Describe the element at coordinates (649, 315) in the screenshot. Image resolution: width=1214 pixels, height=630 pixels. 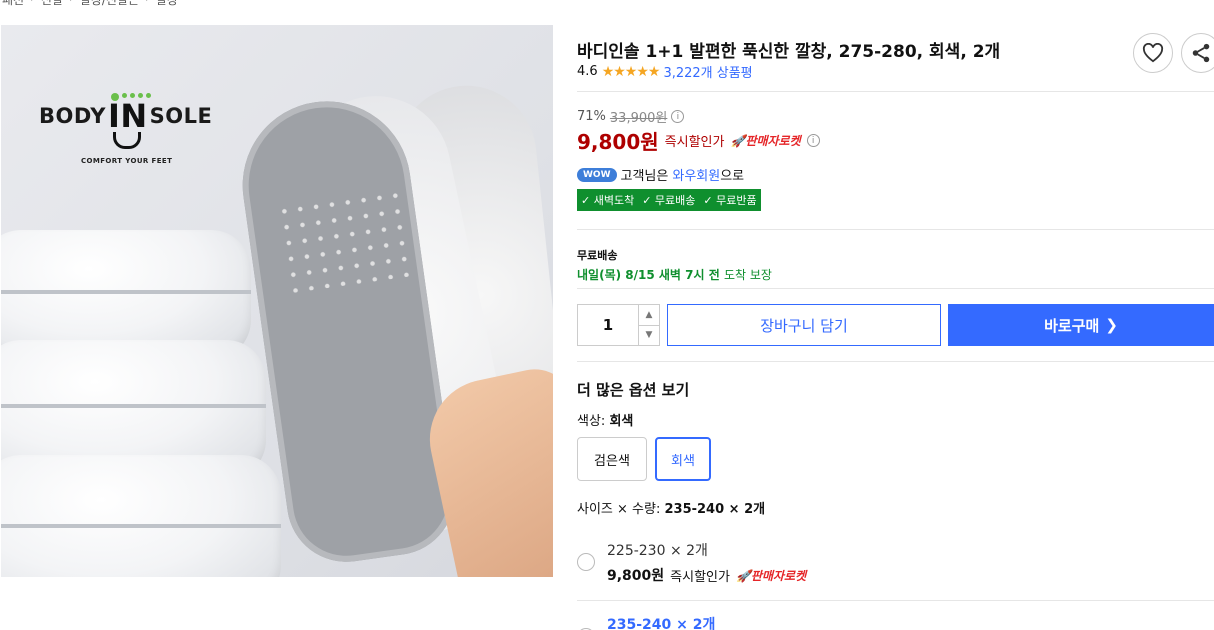
I see `chevron-up-icon: ▲` at that location.